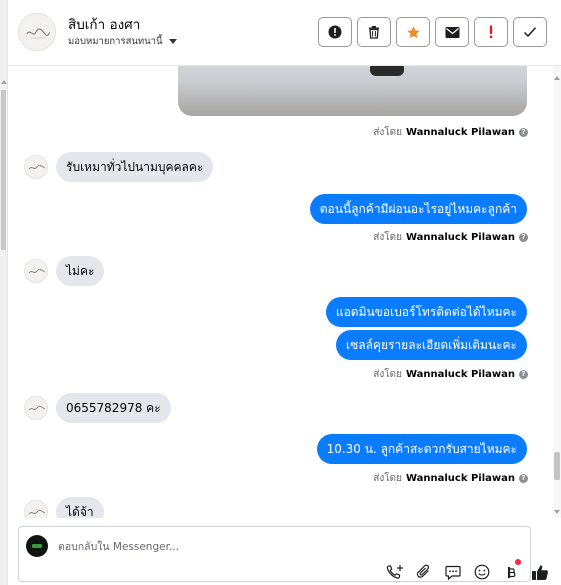 The image size is (561, 585). Describe the element at coordinates (172, 41) in the screenshot. I see `chevron-down-icon` at that location.